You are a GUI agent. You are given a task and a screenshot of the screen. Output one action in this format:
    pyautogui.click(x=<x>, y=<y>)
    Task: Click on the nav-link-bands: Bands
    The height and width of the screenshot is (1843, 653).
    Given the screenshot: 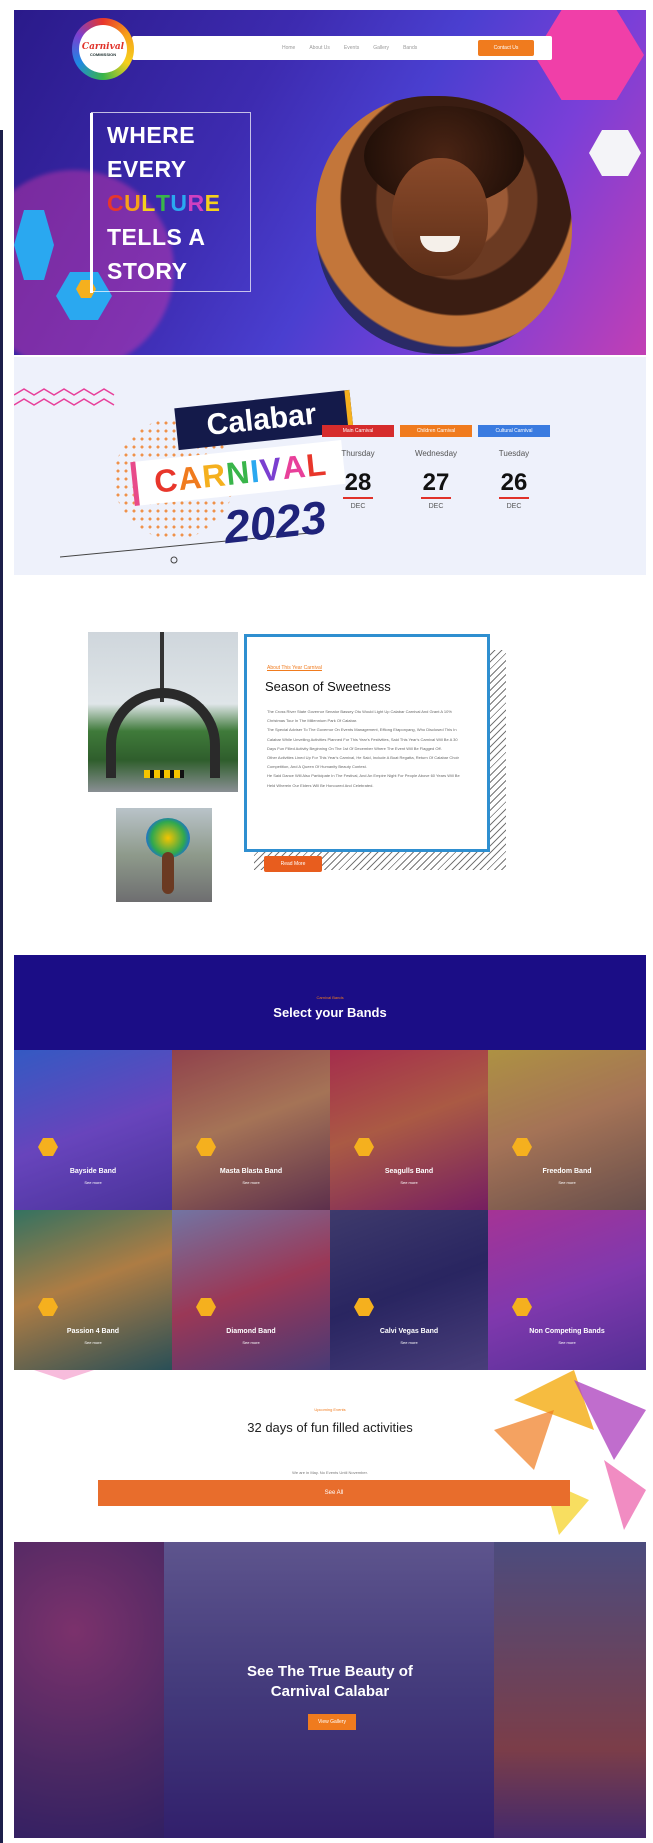 What is the action you would take?
    pyautogui.click(x=410, y=48)
    